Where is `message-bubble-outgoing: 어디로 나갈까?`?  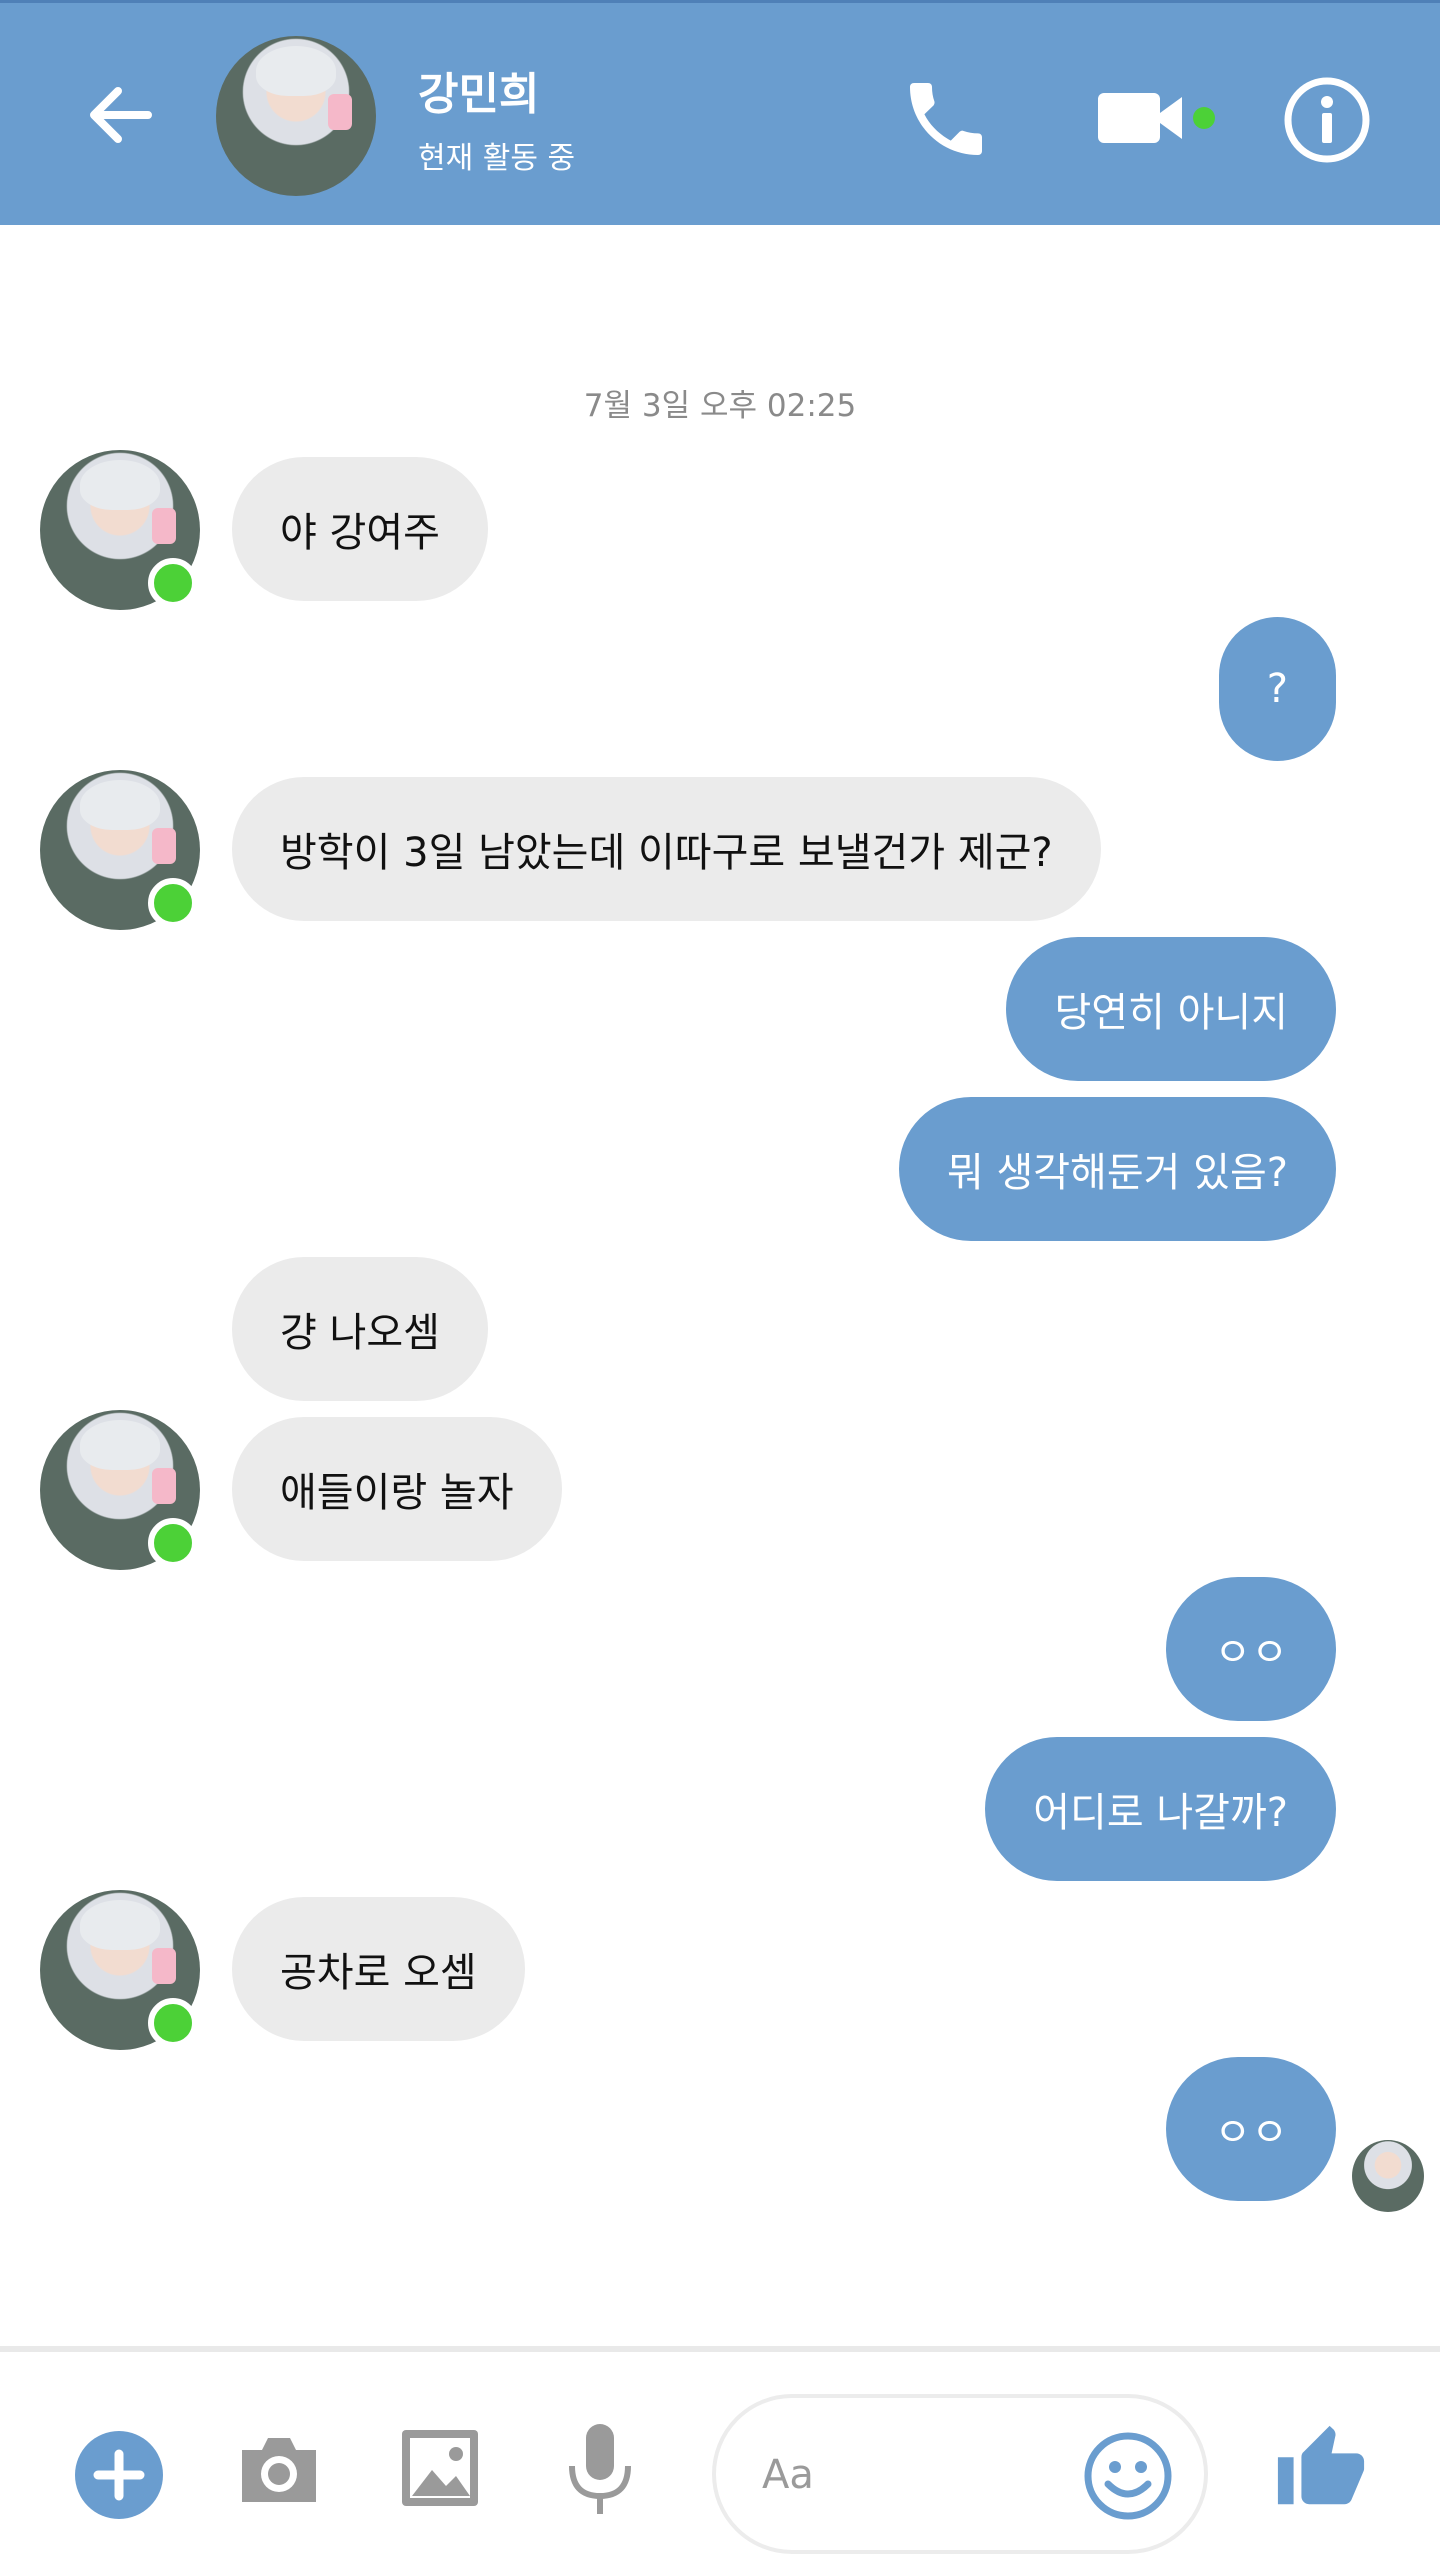 message-bubble-outgoing: 어디로 나갈까? is located at coordinates (1160, 1809).